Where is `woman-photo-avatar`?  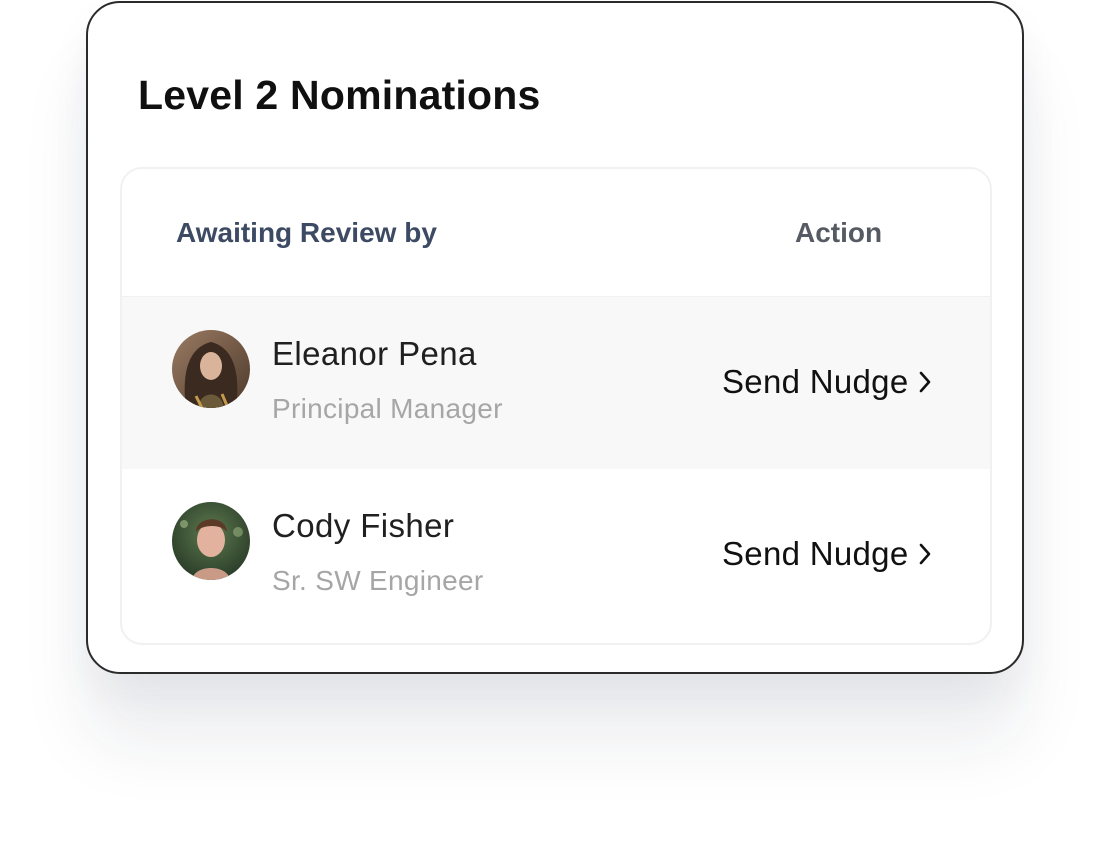 woman-photo-avatar is located at coordinates (211, 369).